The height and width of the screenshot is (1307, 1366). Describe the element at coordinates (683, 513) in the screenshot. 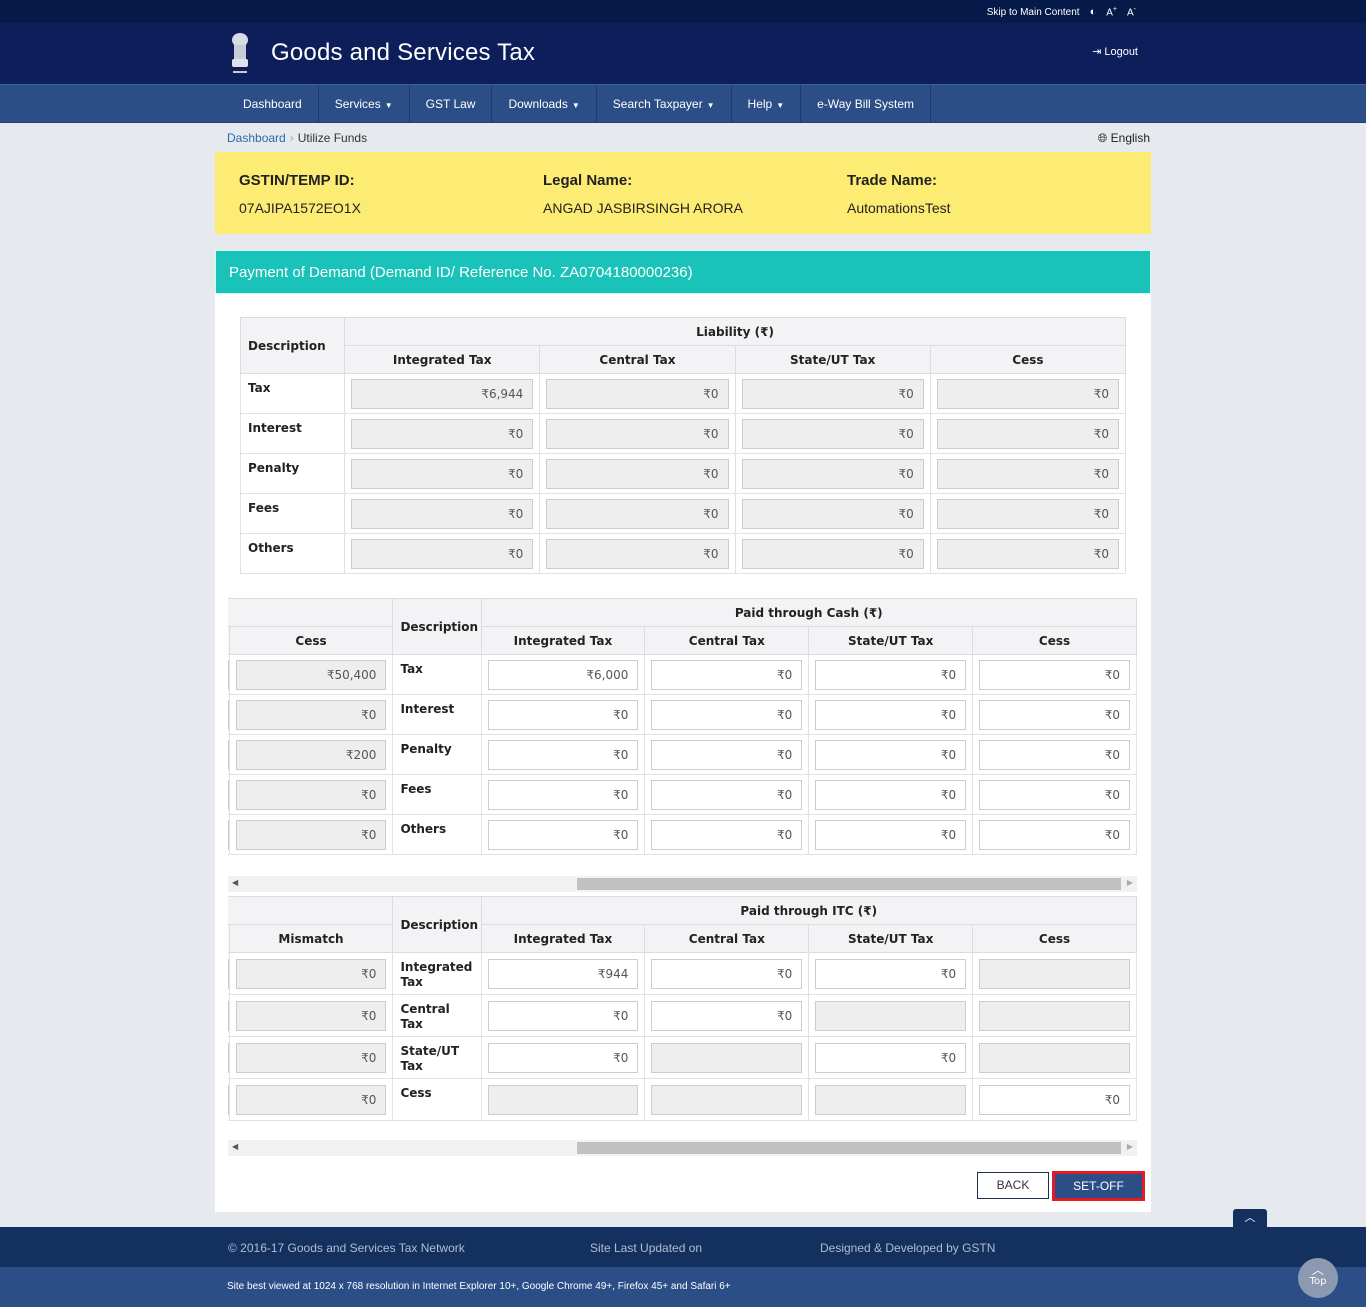

I see `table-row: Fees ₹0 ₹0 ₹0 ₹0` at that location.